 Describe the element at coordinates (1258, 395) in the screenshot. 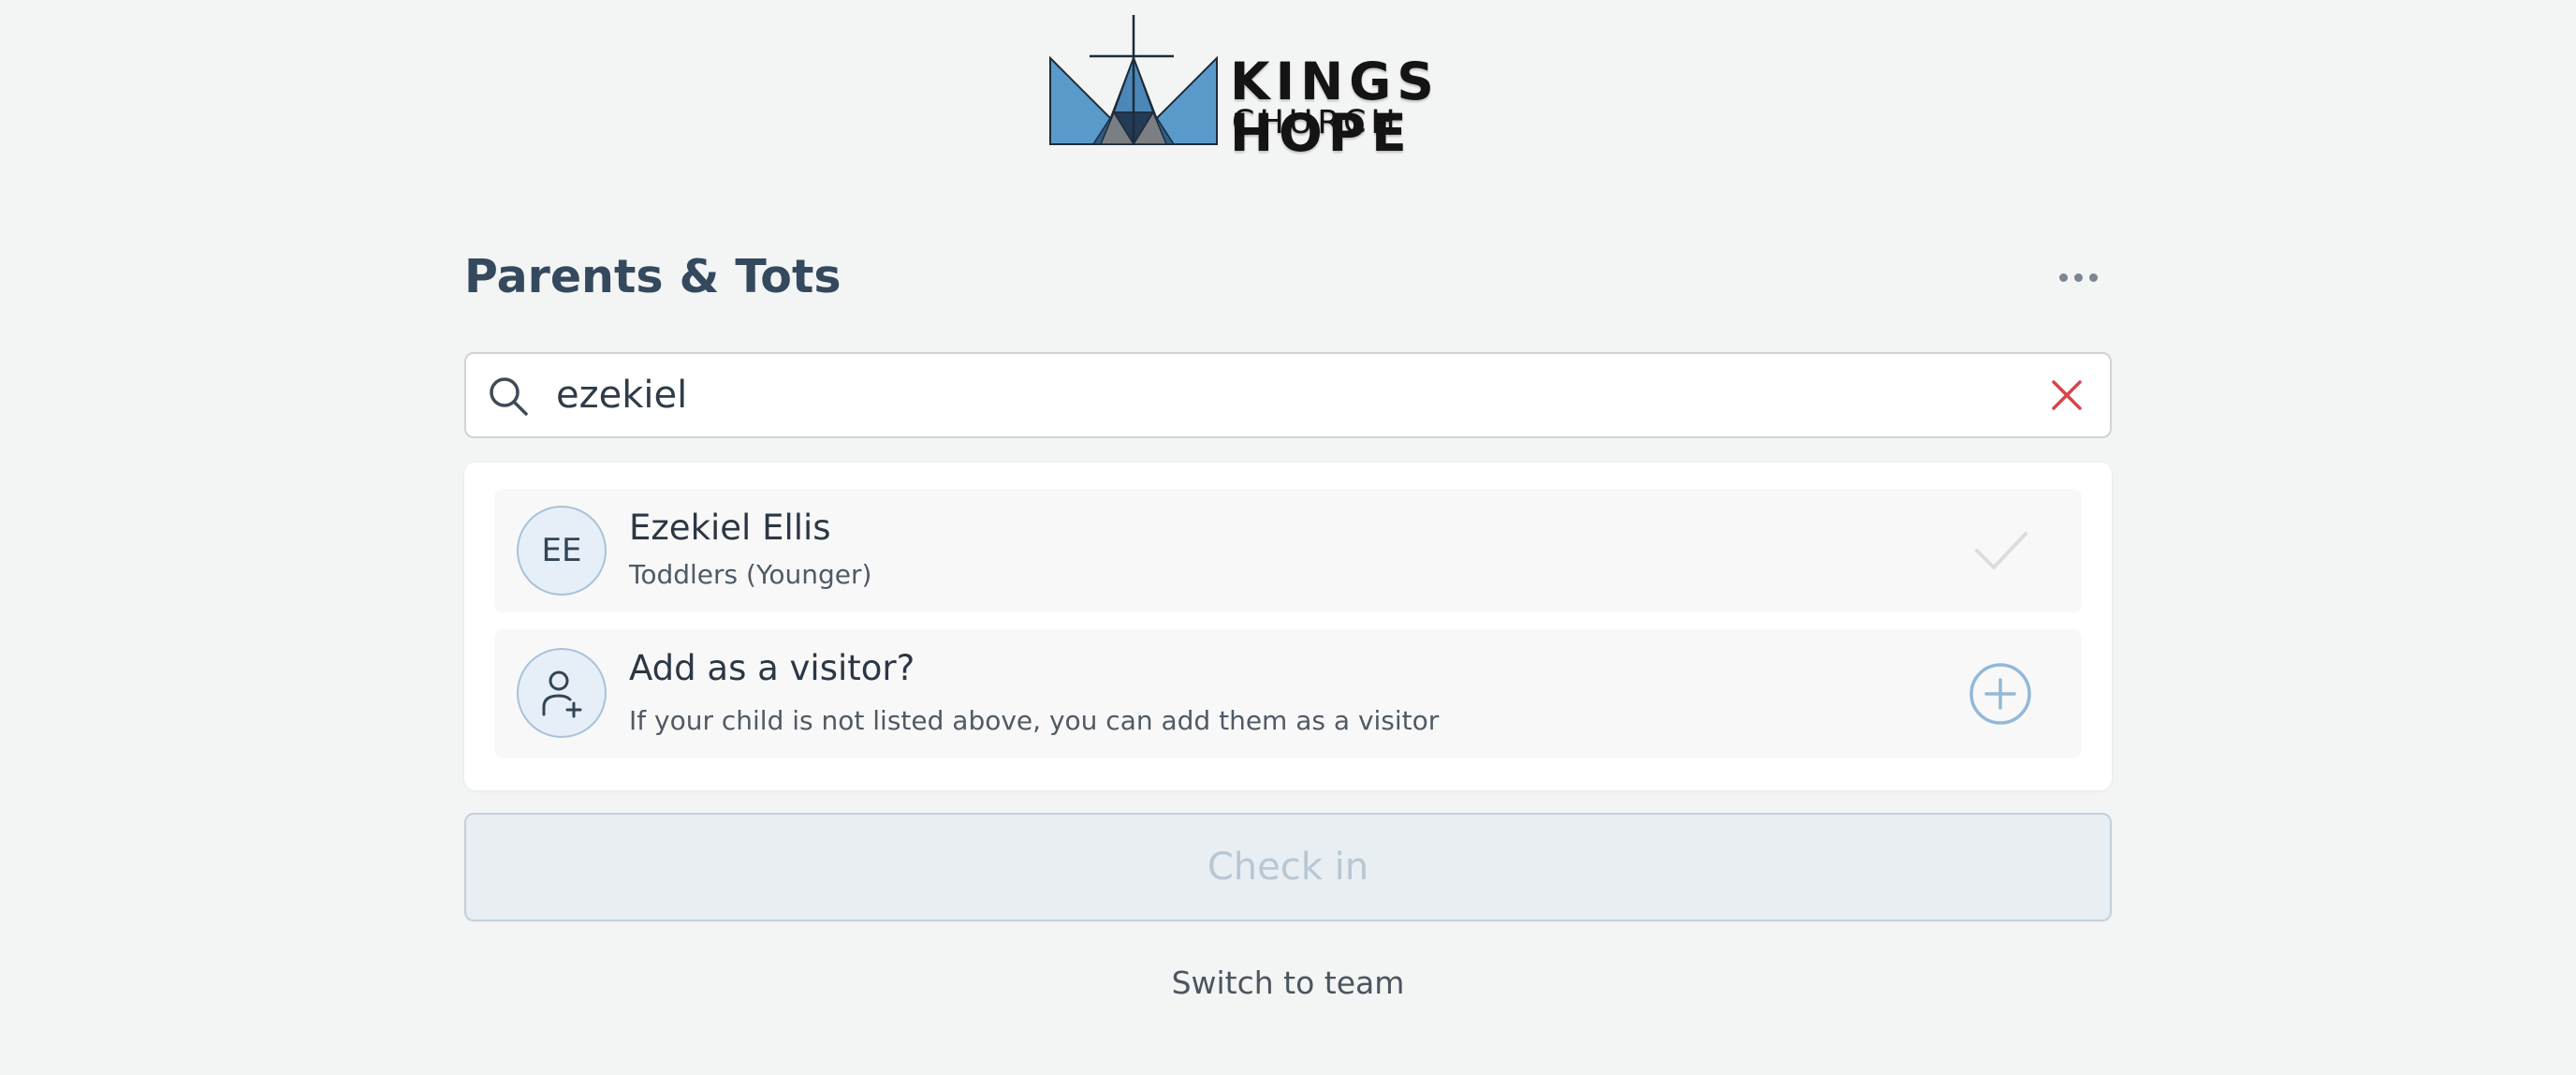

I see `search-input` at that location.